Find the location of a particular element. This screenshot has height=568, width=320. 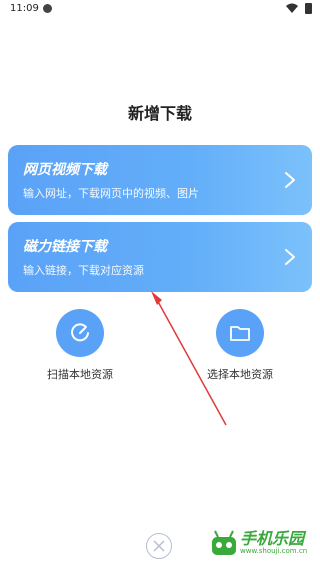

card-subtitle: 输入网址，下载网页中的视频、图片 is located at coordinates (111, 193).